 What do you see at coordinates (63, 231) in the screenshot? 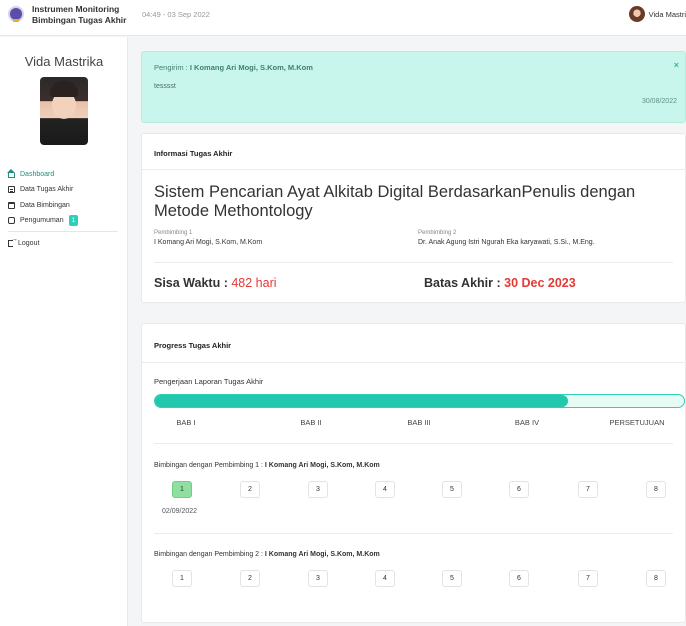
I see `sidebar-divider` at bounding box center [63, 231].